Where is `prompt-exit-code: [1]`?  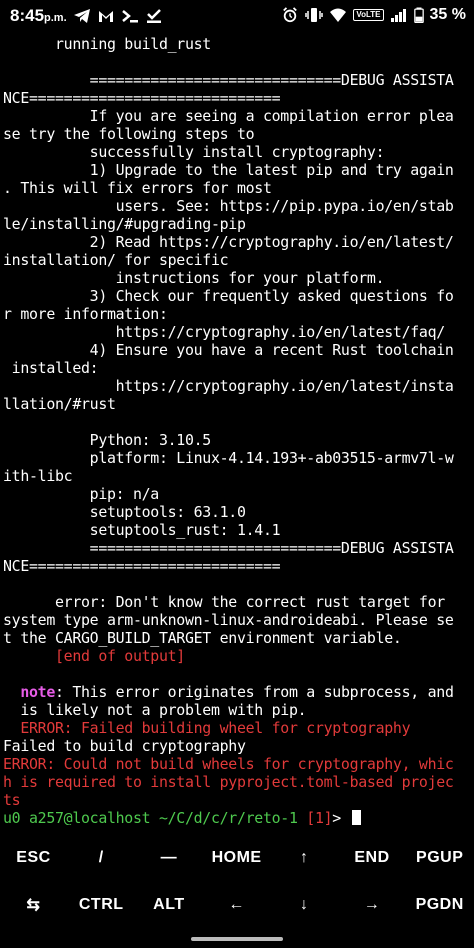 prompt-exit-code: [1] is located at coordinates (315, 817).